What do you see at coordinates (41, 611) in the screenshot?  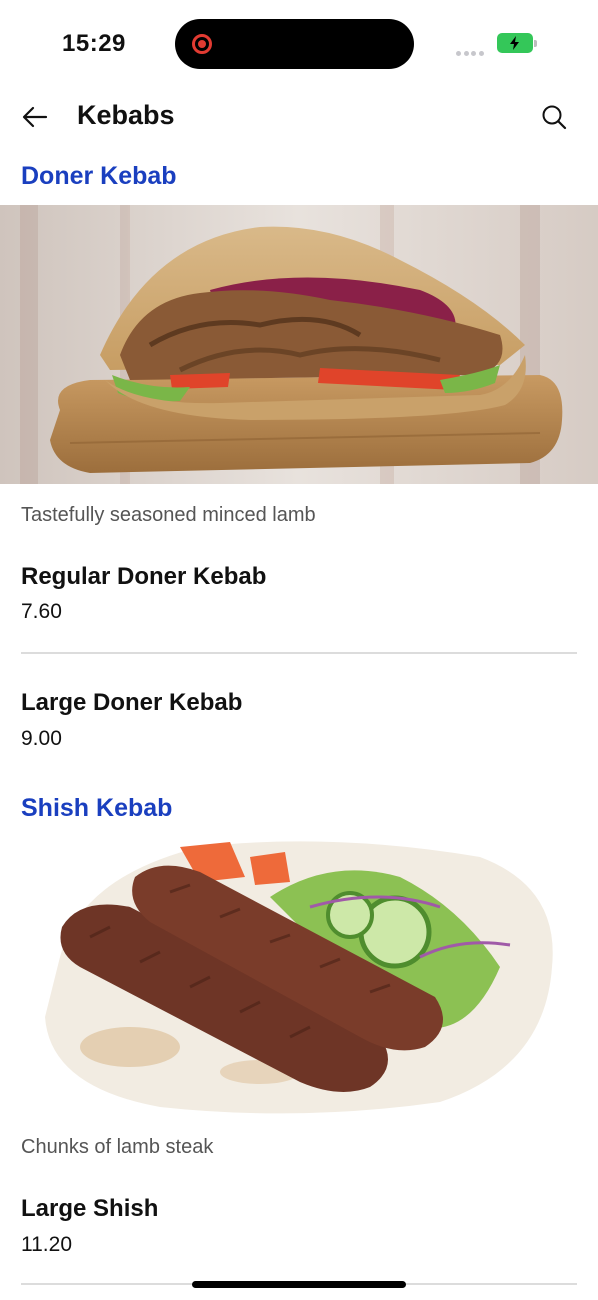 I see `item-price: 7.60` at bounding box center [41, 611].